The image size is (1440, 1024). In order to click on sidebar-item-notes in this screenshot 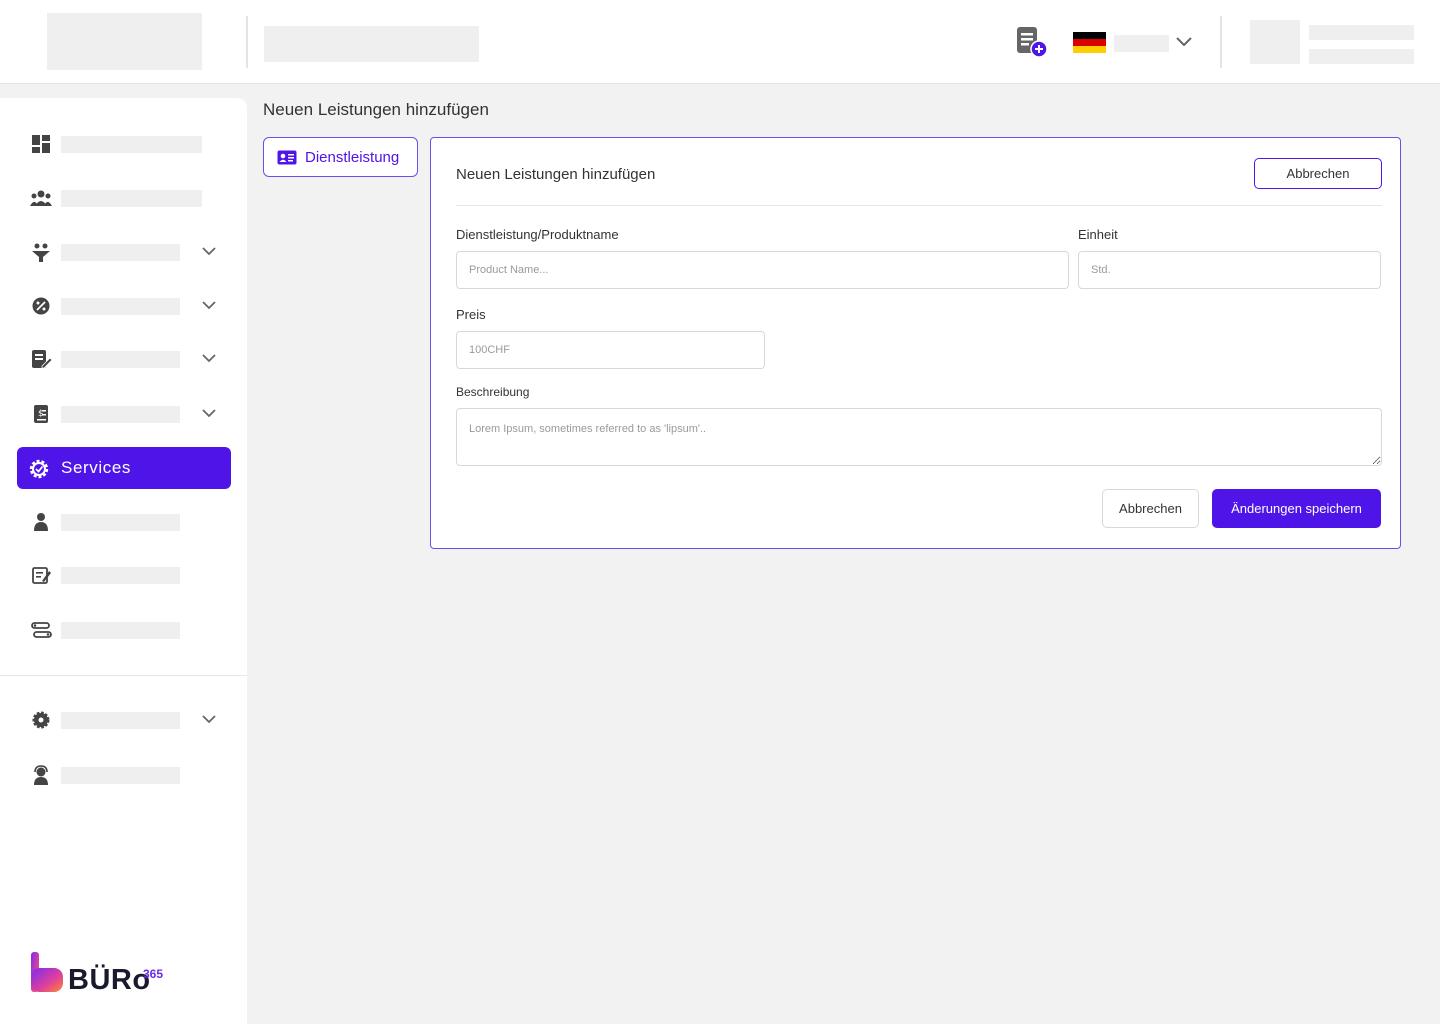, I will do `click(123, 575)`.